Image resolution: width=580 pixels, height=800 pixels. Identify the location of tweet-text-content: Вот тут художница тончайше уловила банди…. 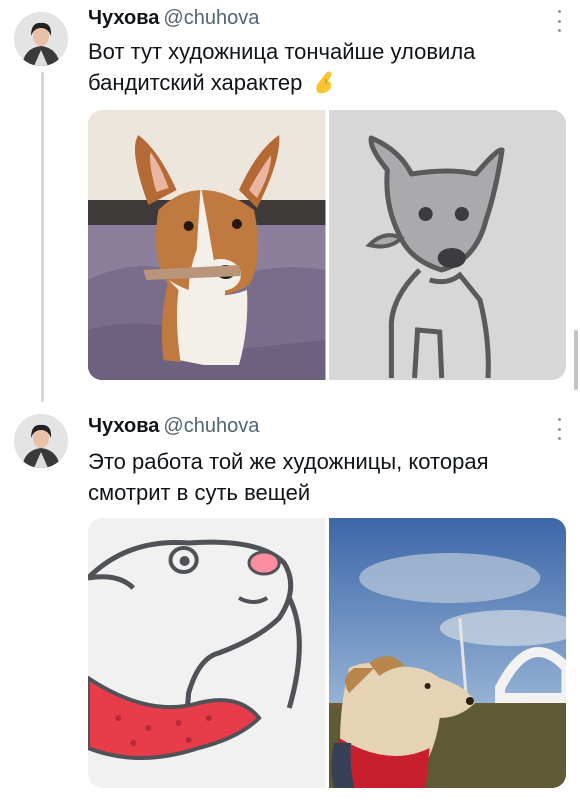
(282, 67).